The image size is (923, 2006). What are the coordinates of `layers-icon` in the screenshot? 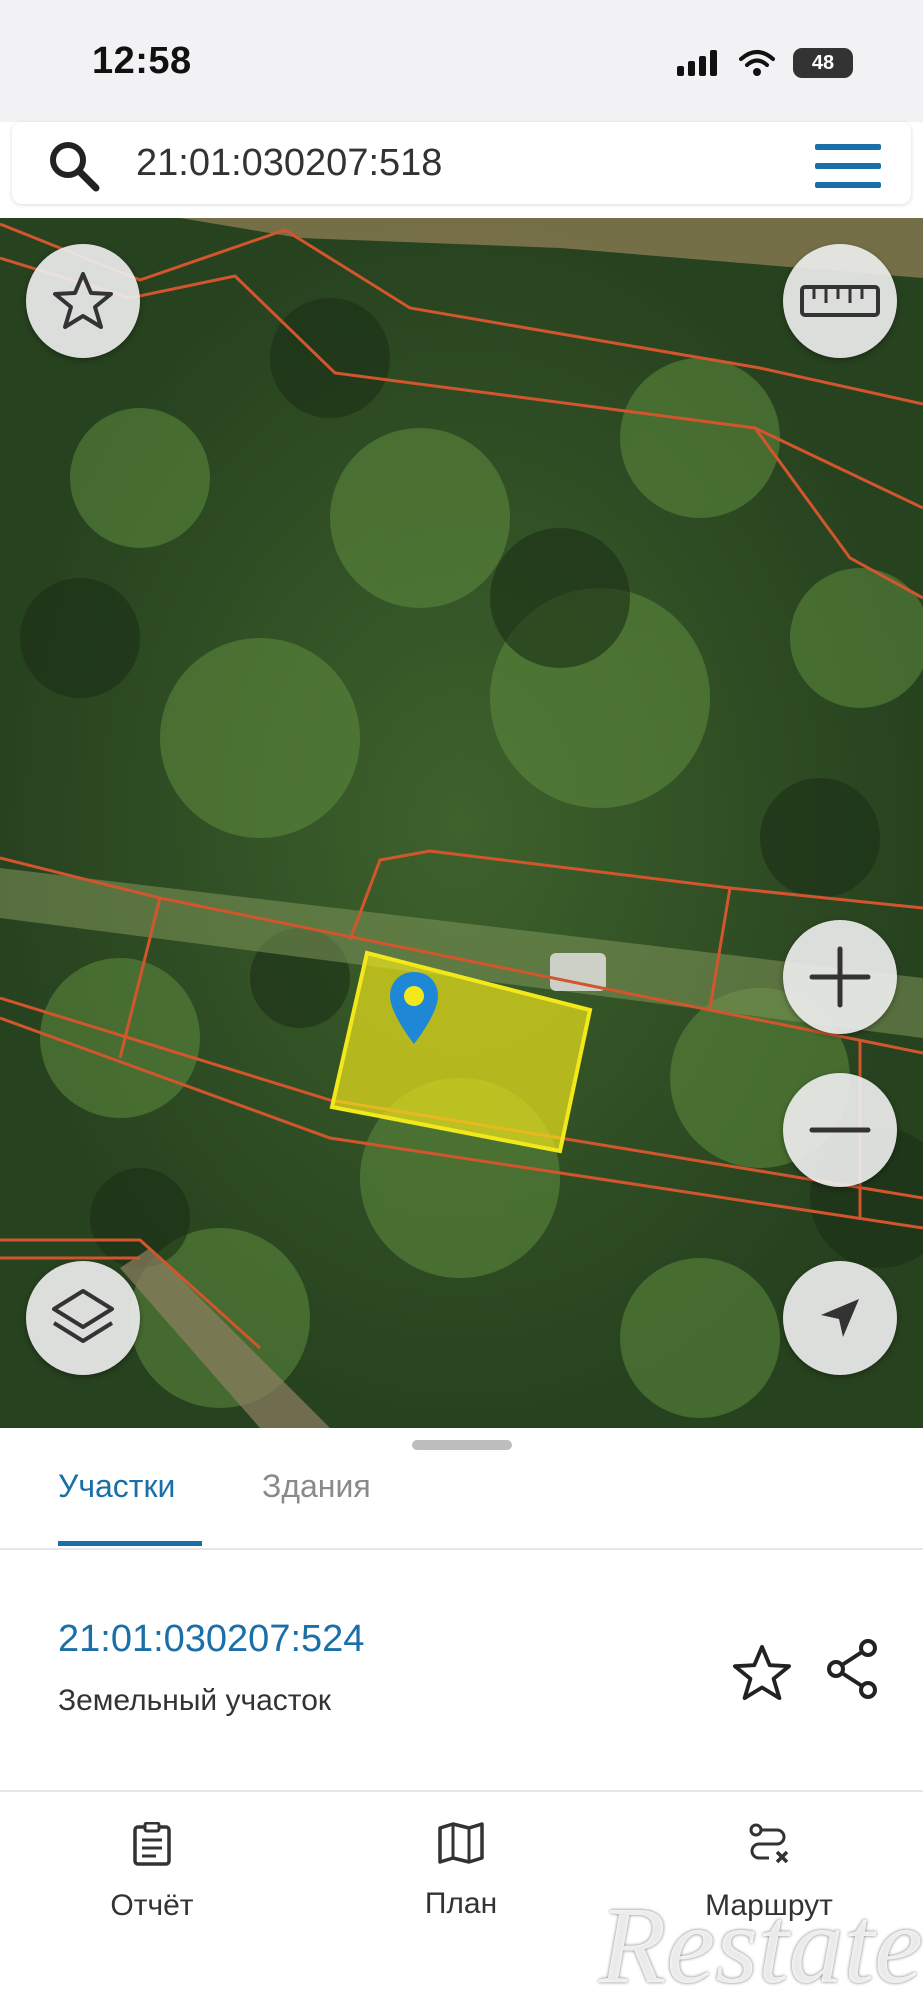 It's located at (83, 1316).